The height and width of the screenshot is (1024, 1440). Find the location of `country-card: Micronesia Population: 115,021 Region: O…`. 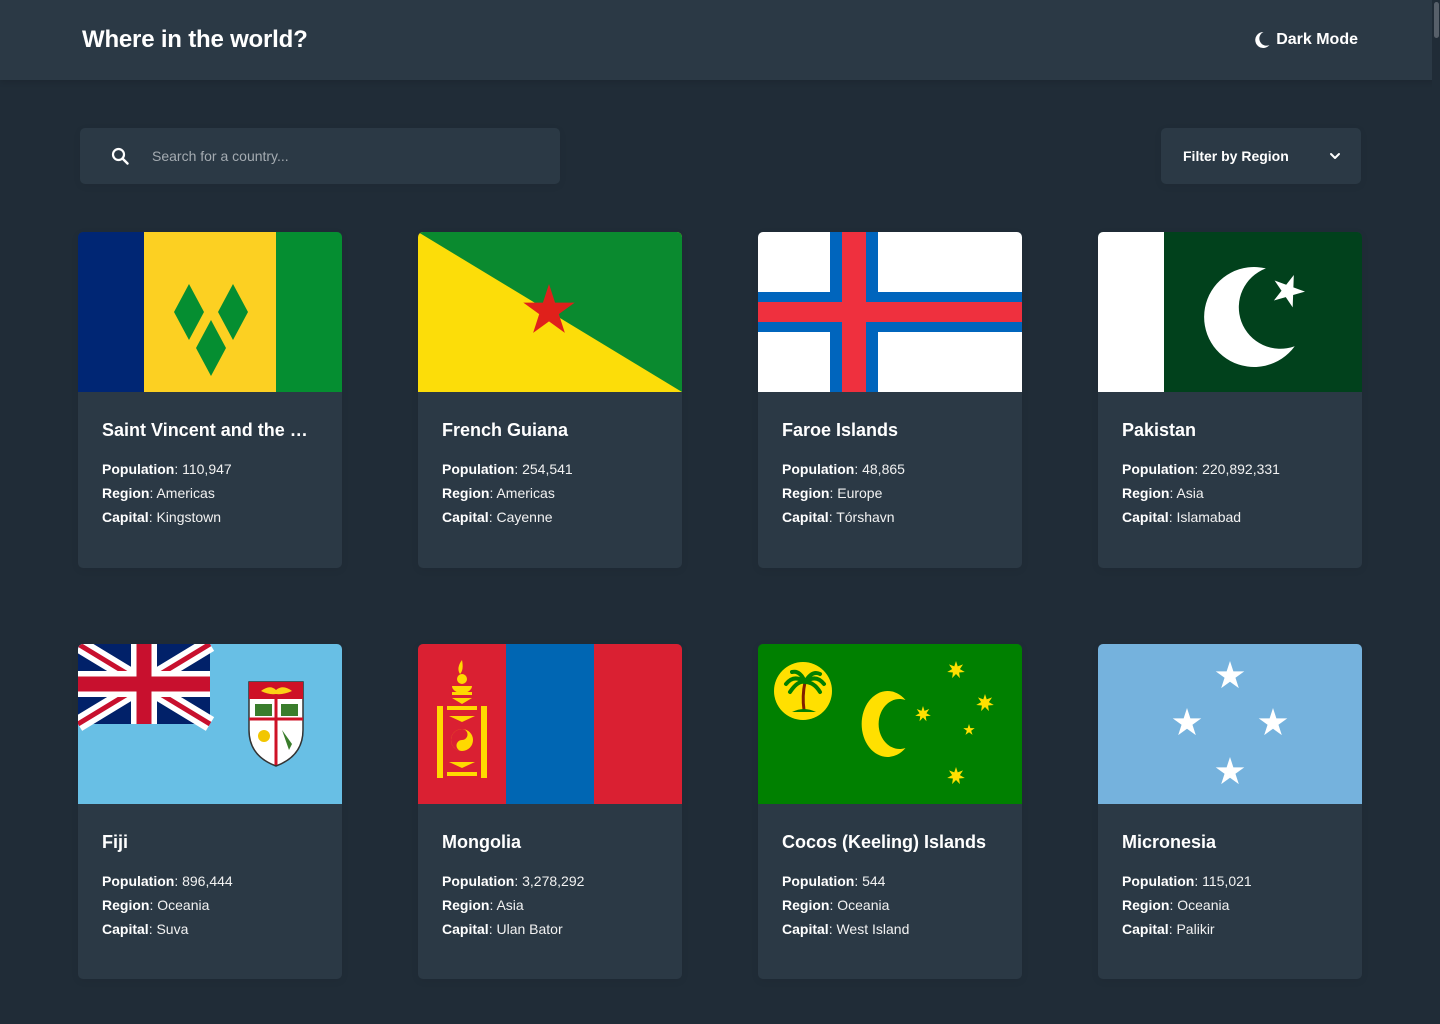

country-card: Micronesia Population: 115,021 Region: O… is located at coordinates (1230, 811).